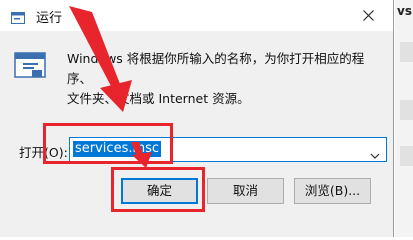 Image resolution: width=413 pixels, height=240 pixels. Describe the element at coordinates (228, 149) in the screenshot. I see `open-combobox: services.msc` at that location.